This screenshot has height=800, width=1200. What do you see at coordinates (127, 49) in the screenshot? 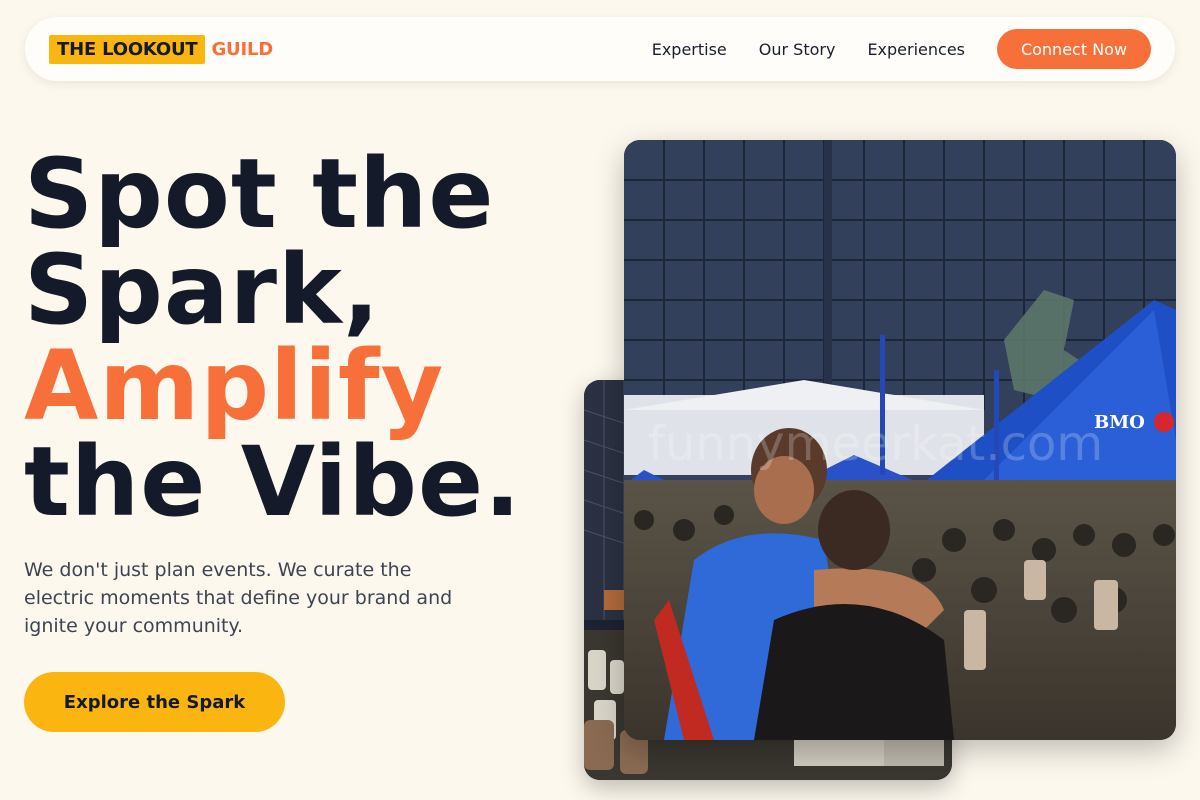
I see `logo-wordmark: THE LOOKOUT` at bounding box center [127, 49].